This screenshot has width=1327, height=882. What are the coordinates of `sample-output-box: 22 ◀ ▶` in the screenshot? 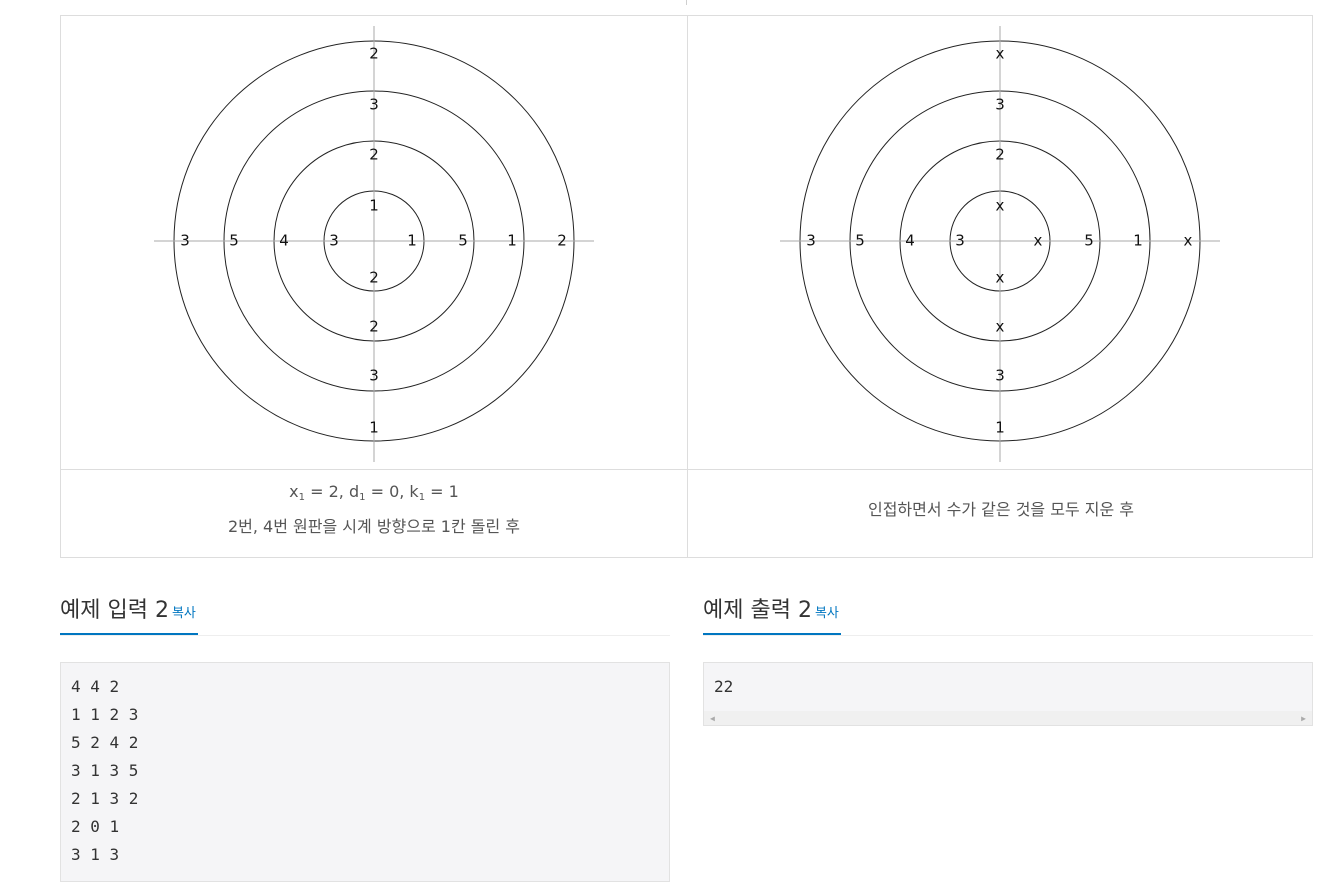 It's located at (1008, 694).